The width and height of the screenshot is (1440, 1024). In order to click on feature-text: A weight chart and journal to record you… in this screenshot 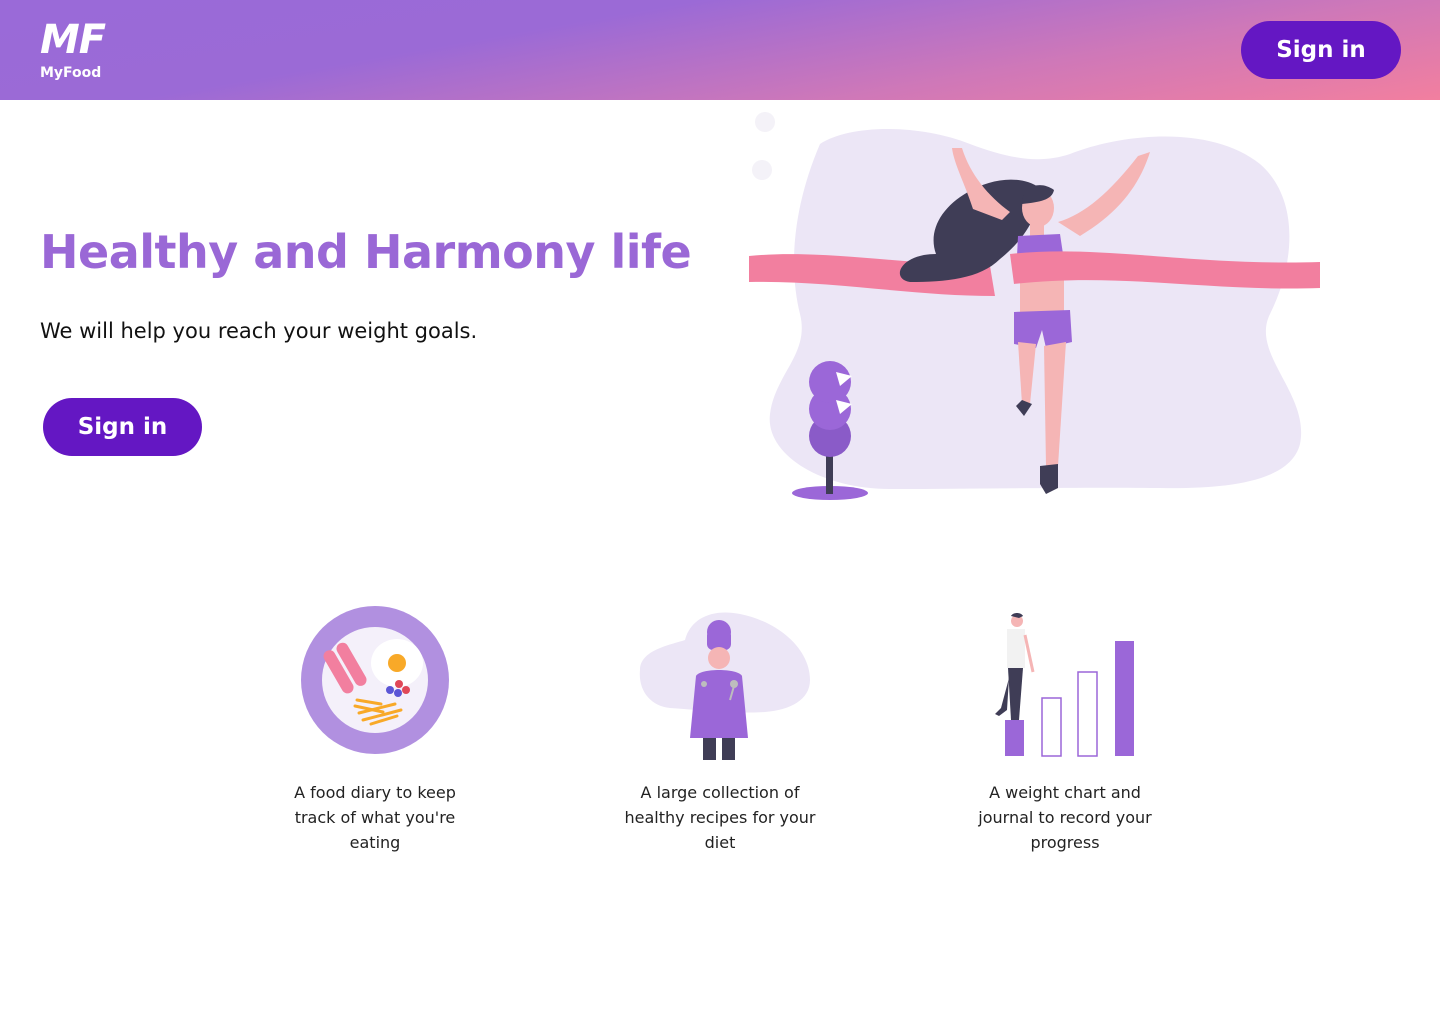, I will do `click(1065, 817)`.